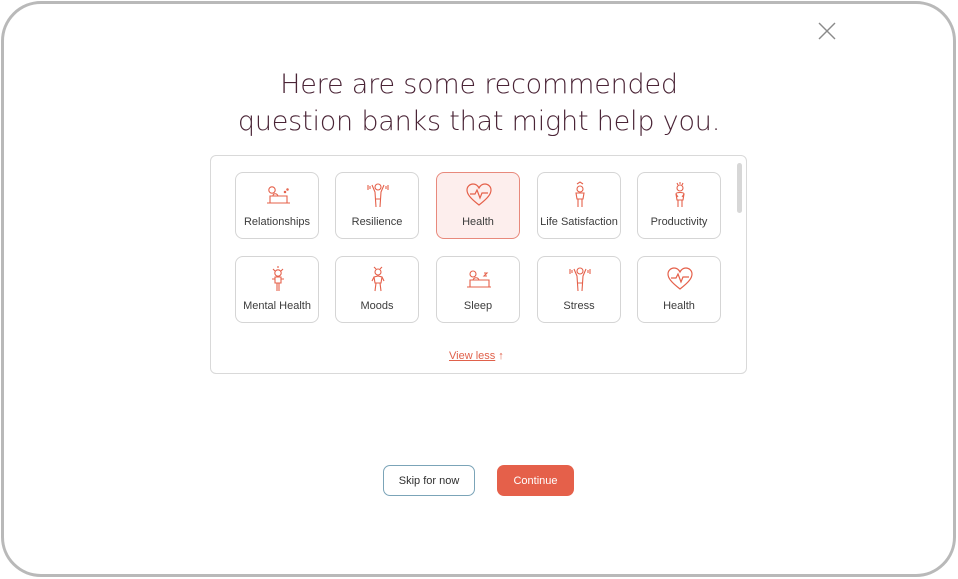 The image size is (958, 579). What do you see at coordinates (479, 121) in the screenshot?
I see `page-title-line-2: question banks that might help you.` at bounding box center [479, 121].